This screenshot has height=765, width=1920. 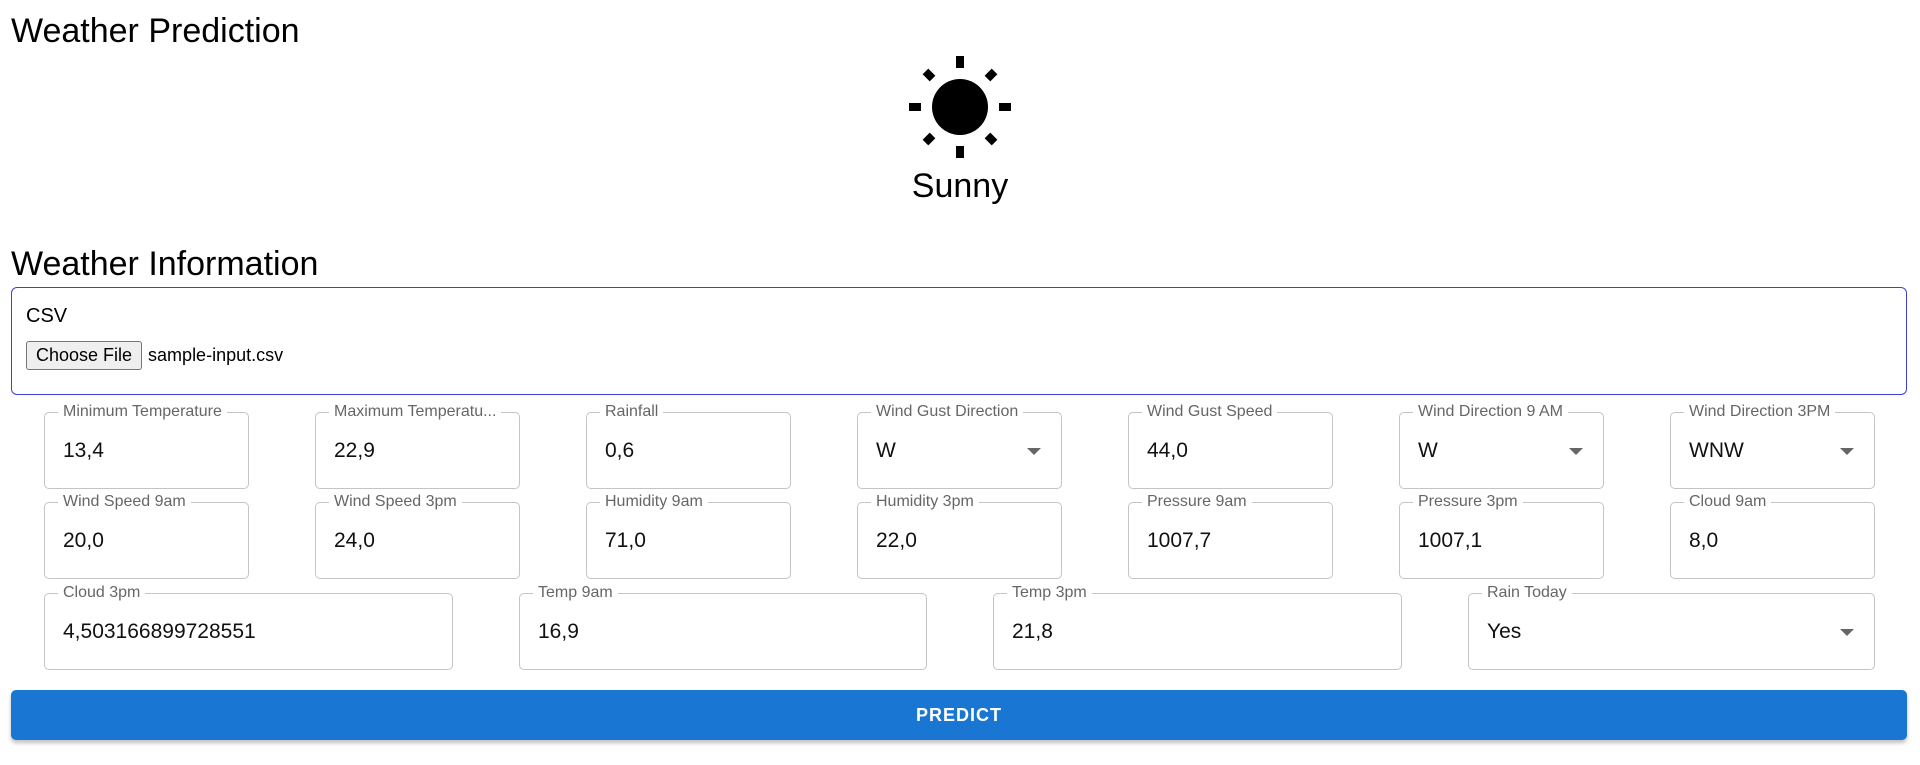 I want to click on field-value: 4,503166899728551, so click(x=159, y=632).